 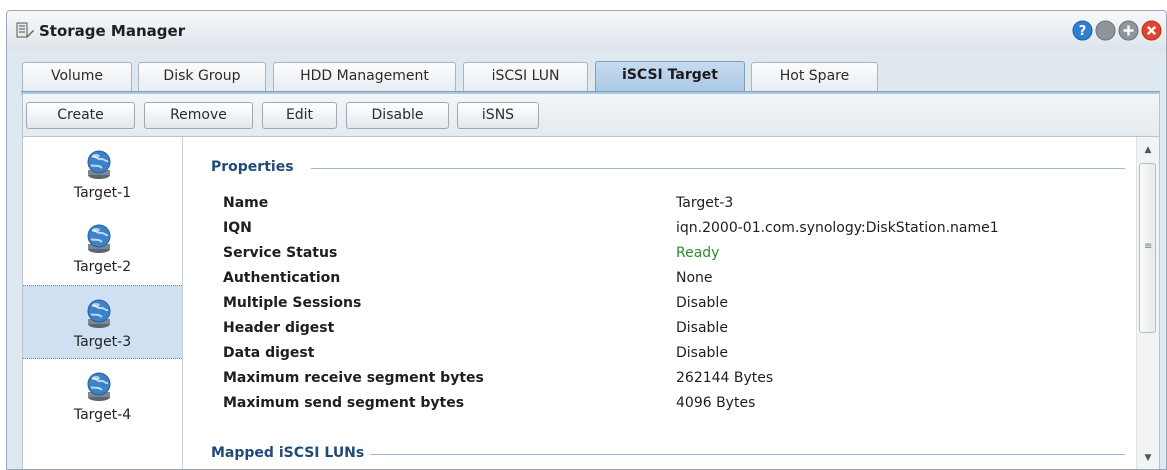 I want to click on help-icon: ?, so click(x=1082, y=30).